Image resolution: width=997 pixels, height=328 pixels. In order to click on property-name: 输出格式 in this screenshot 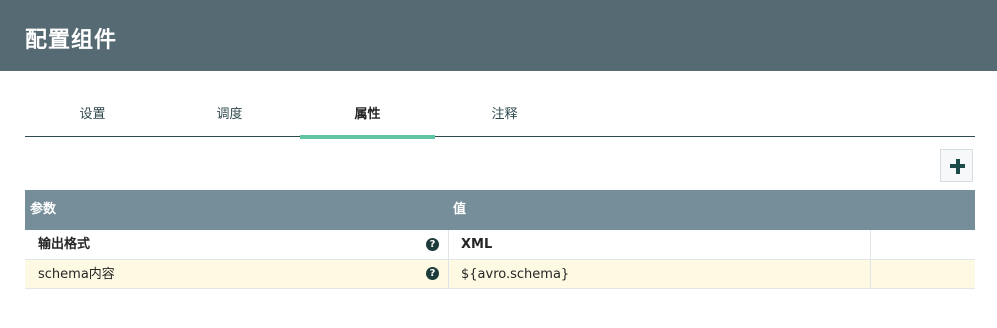, I will do `click(64, 244)`.